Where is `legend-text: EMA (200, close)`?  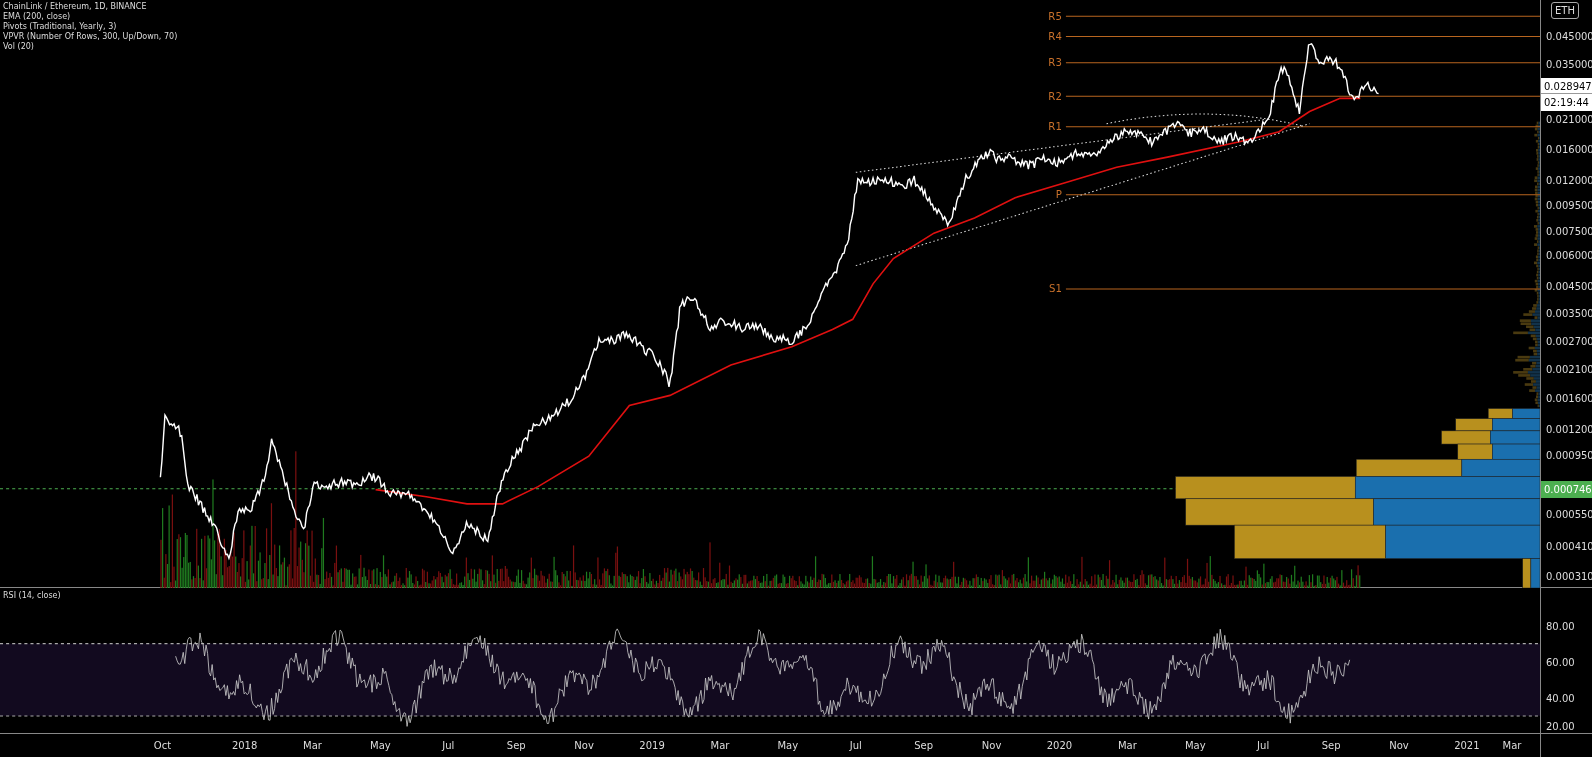
legend-text: EMA (200, close) is located at coordinates (37, 17).